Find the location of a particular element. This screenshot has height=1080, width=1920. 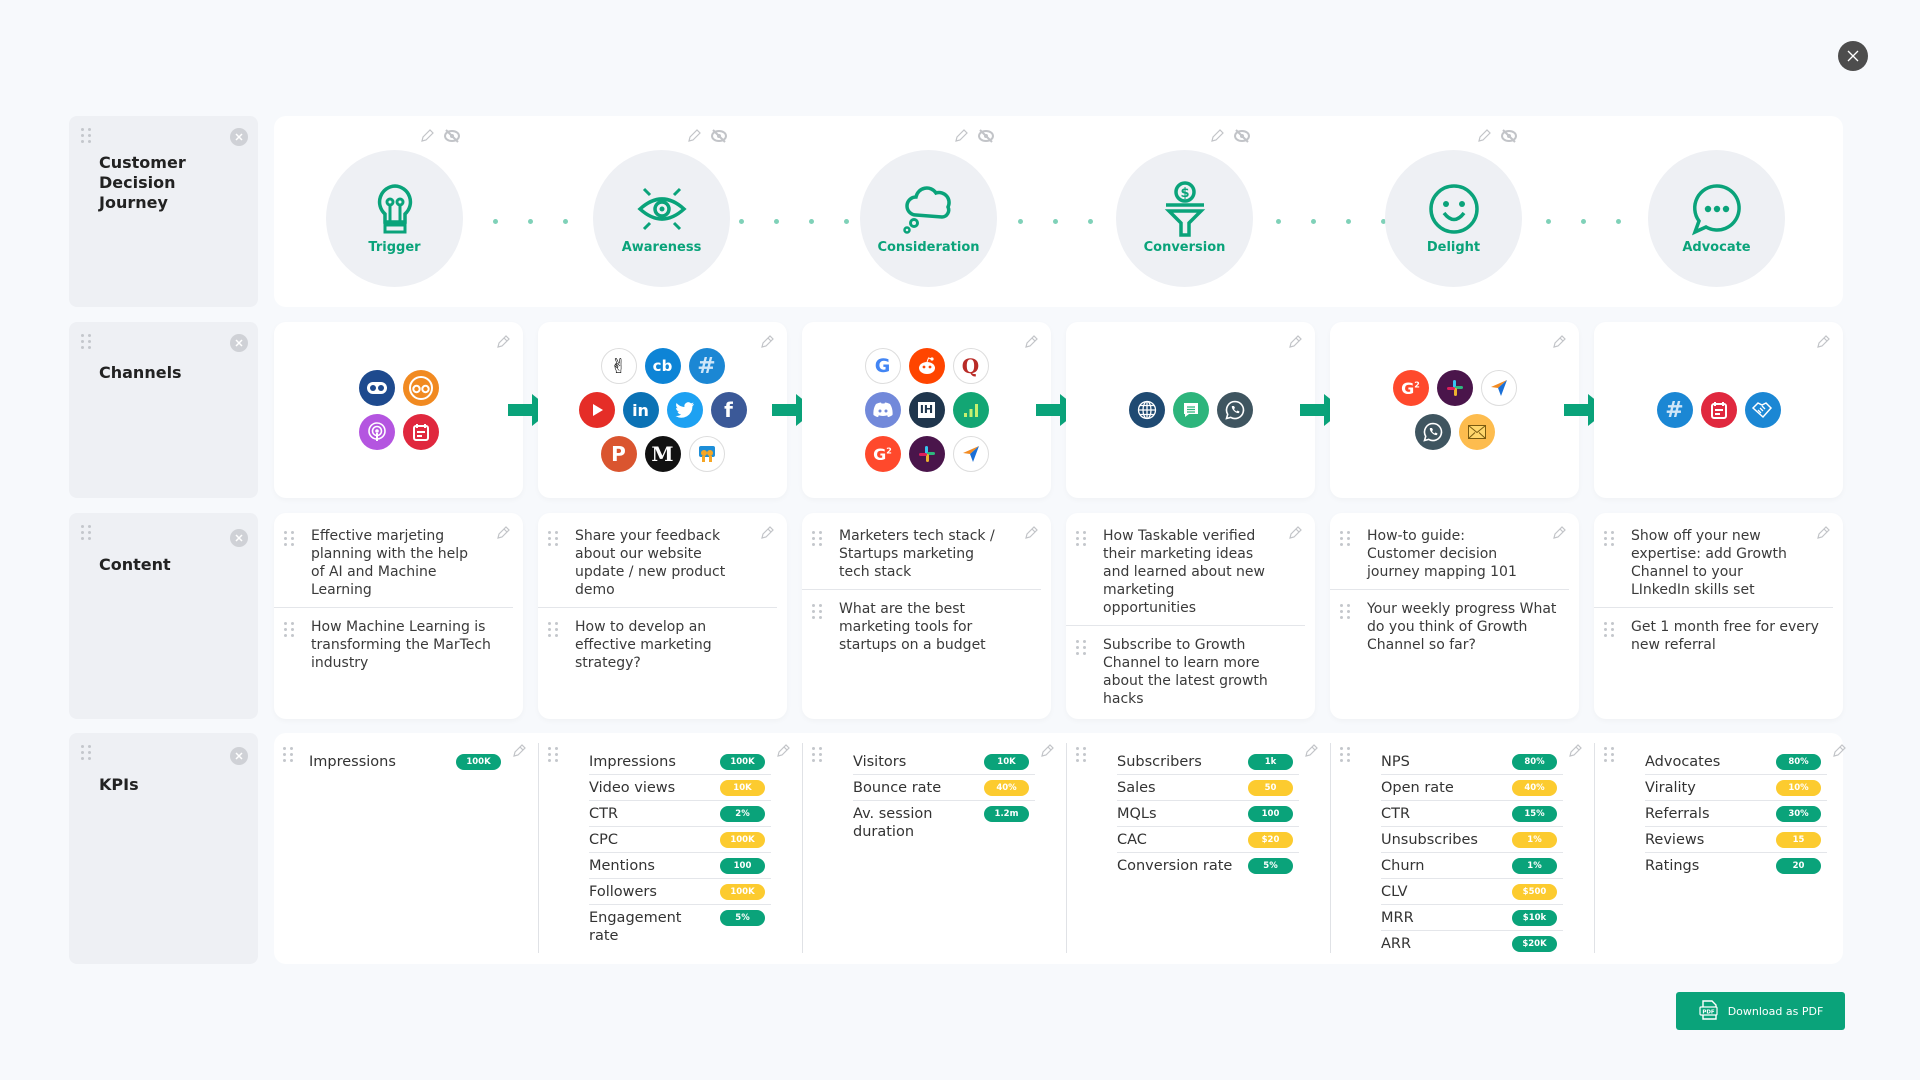

kpi-row: MRR $10k is located at coordinates (1472, 917).